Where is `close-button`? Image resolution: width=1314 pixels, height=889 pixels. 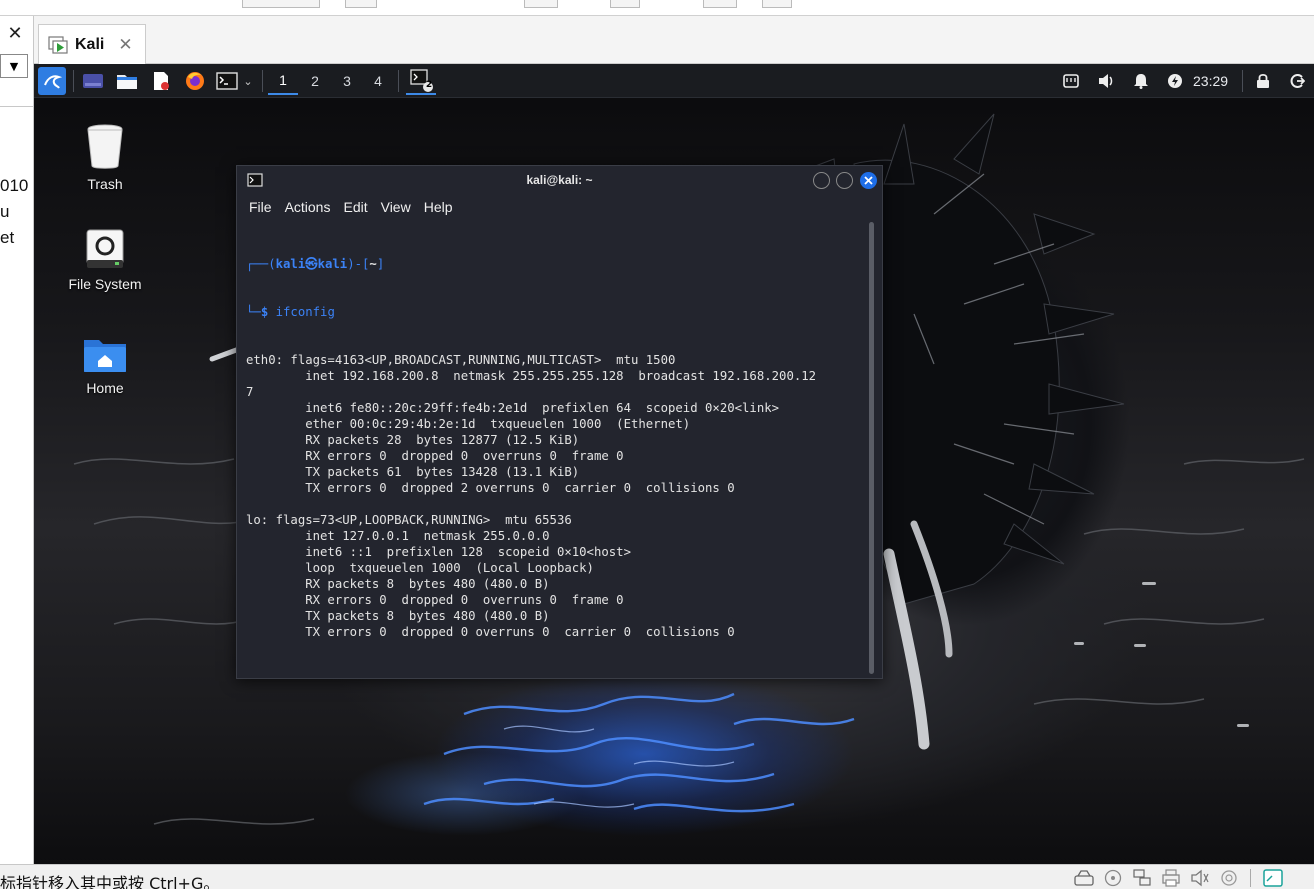 close-button is located at coordinates (868, 180).